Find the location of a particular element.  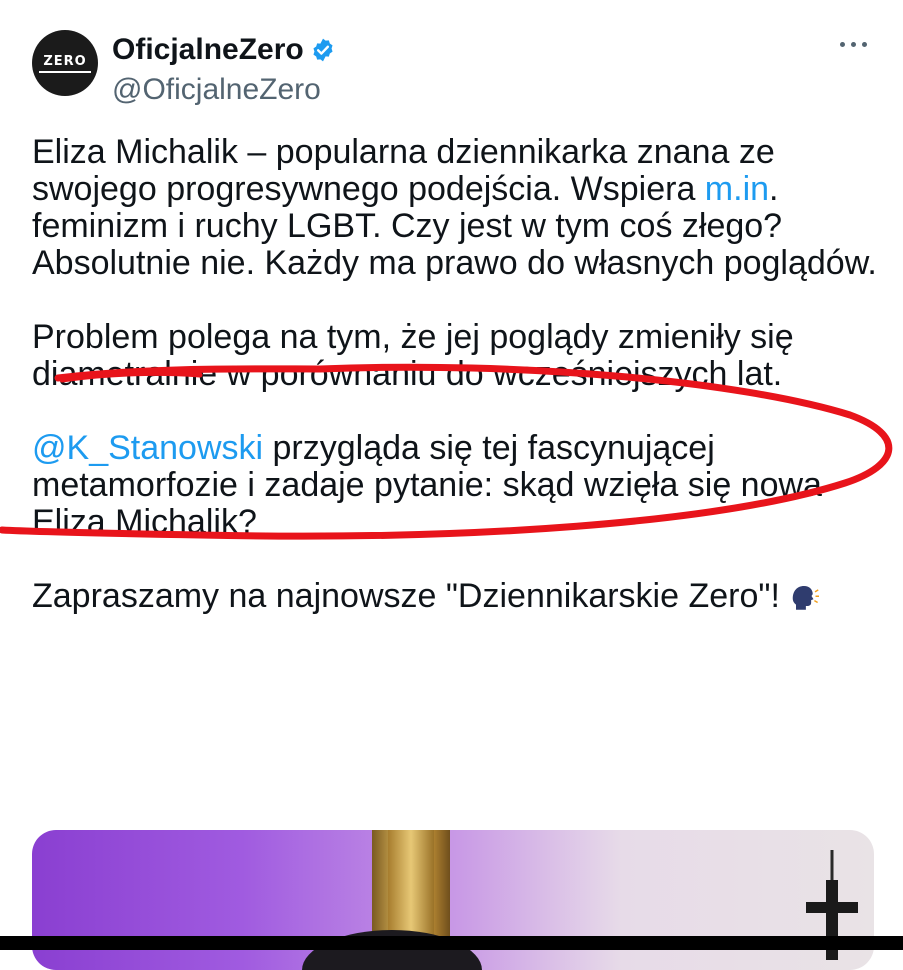

avatar: ZERO is located at coordinates (65, 63).